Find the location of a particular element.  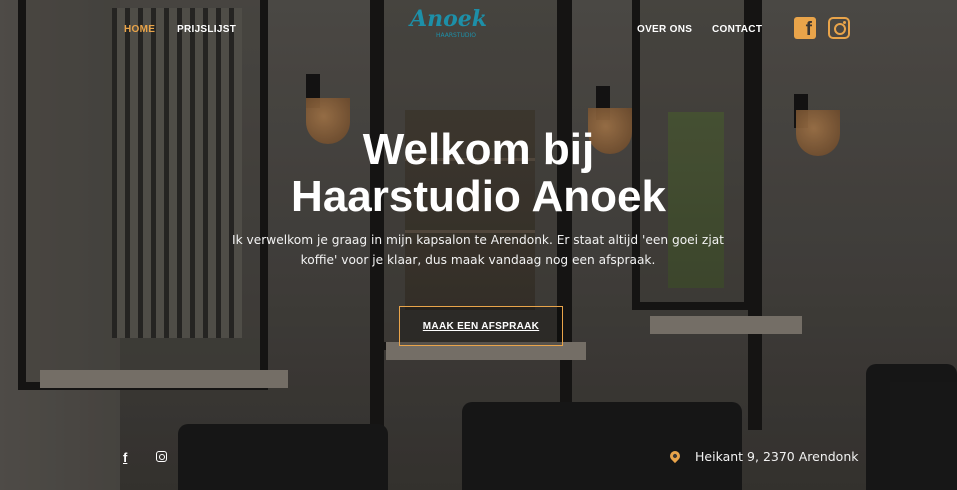

facebook-glyph: f is located at coordinates (808, 29).